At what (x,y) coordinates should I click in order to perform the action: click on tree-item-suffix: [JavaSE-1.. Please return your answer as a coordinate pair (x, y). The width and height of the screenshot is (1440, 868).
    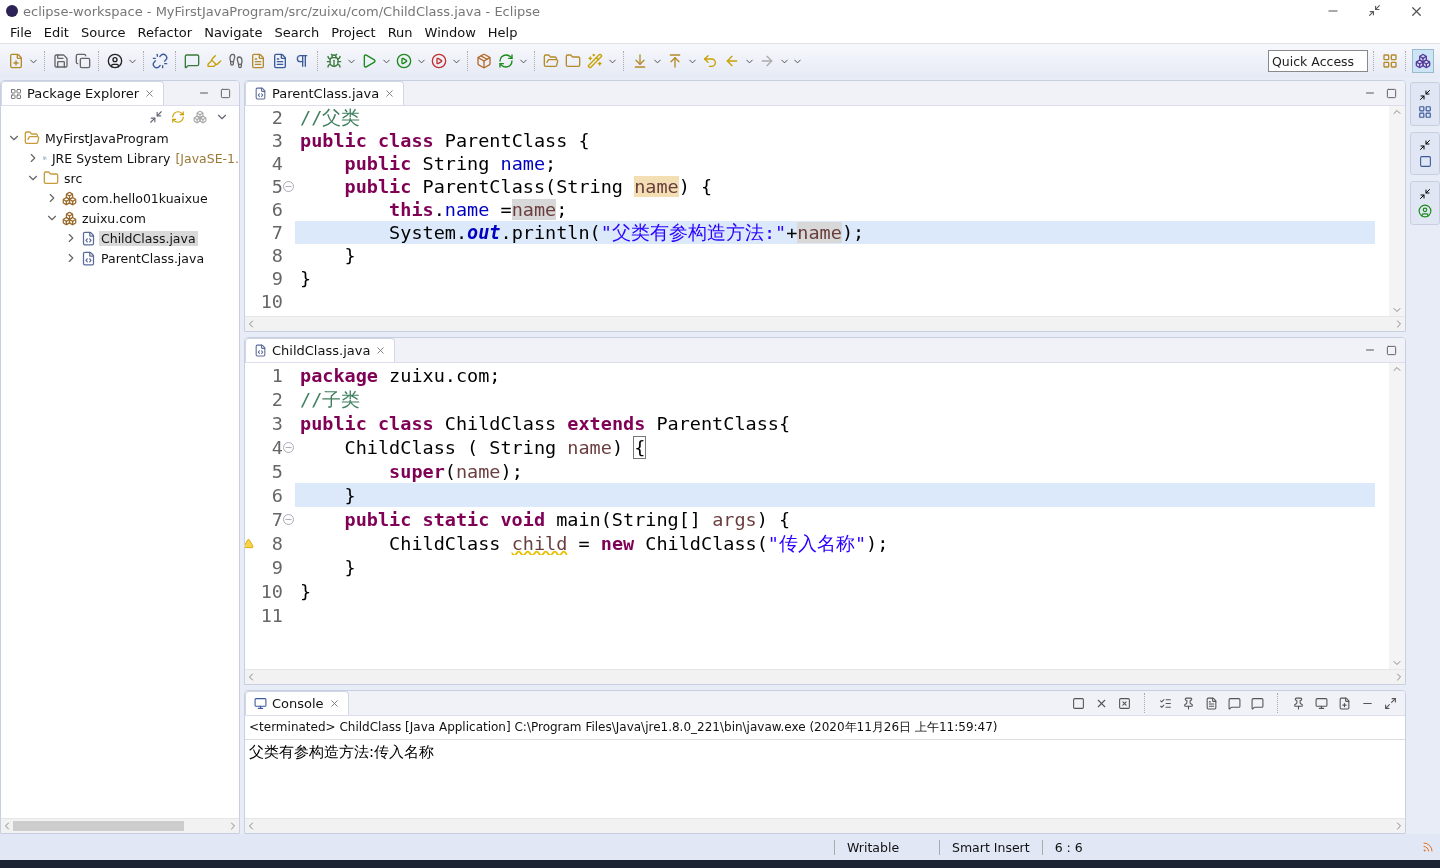
    Looking at the image, I should click on (207, 158).